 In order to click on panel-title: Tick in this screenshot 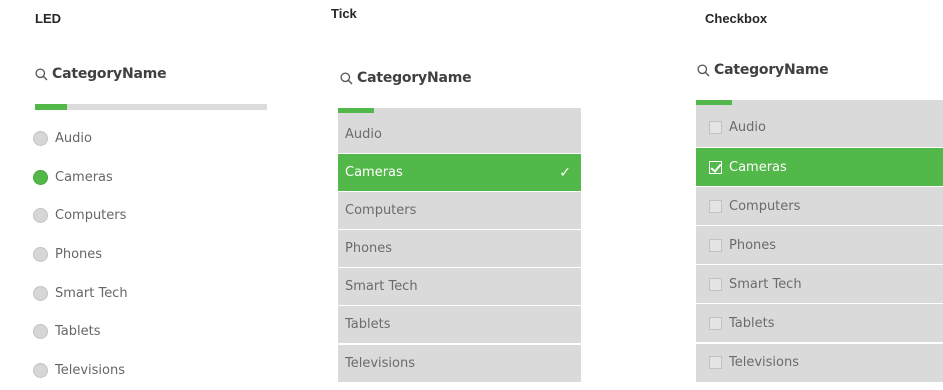, I will do `click(344, 13)`.